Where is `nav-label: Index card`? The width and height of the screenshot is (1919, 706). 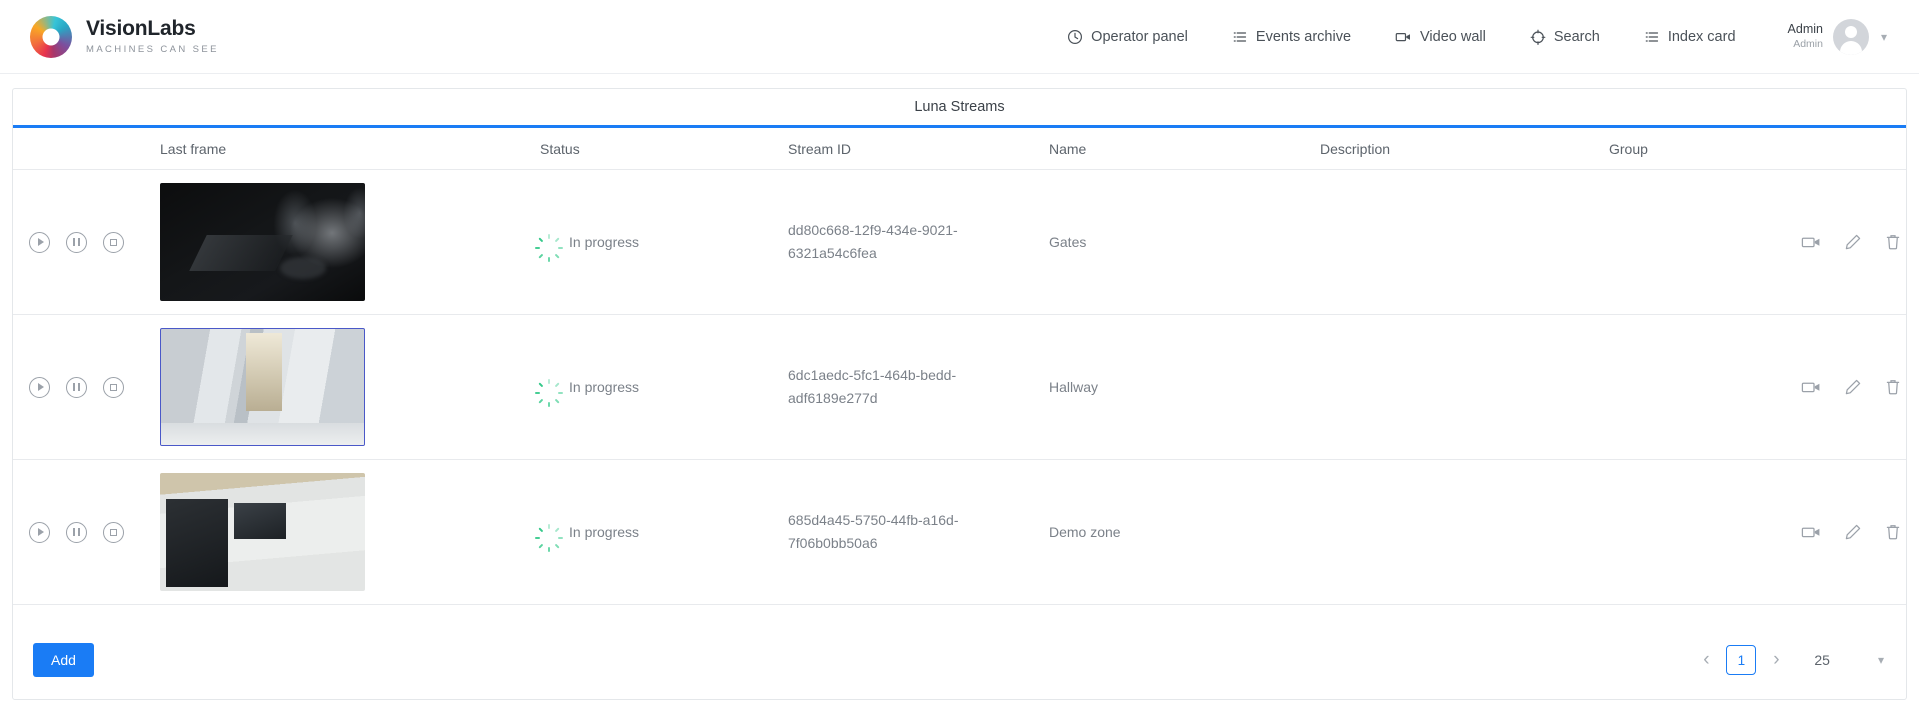 nav-label: Index card is located at coordinates (1701, 36).